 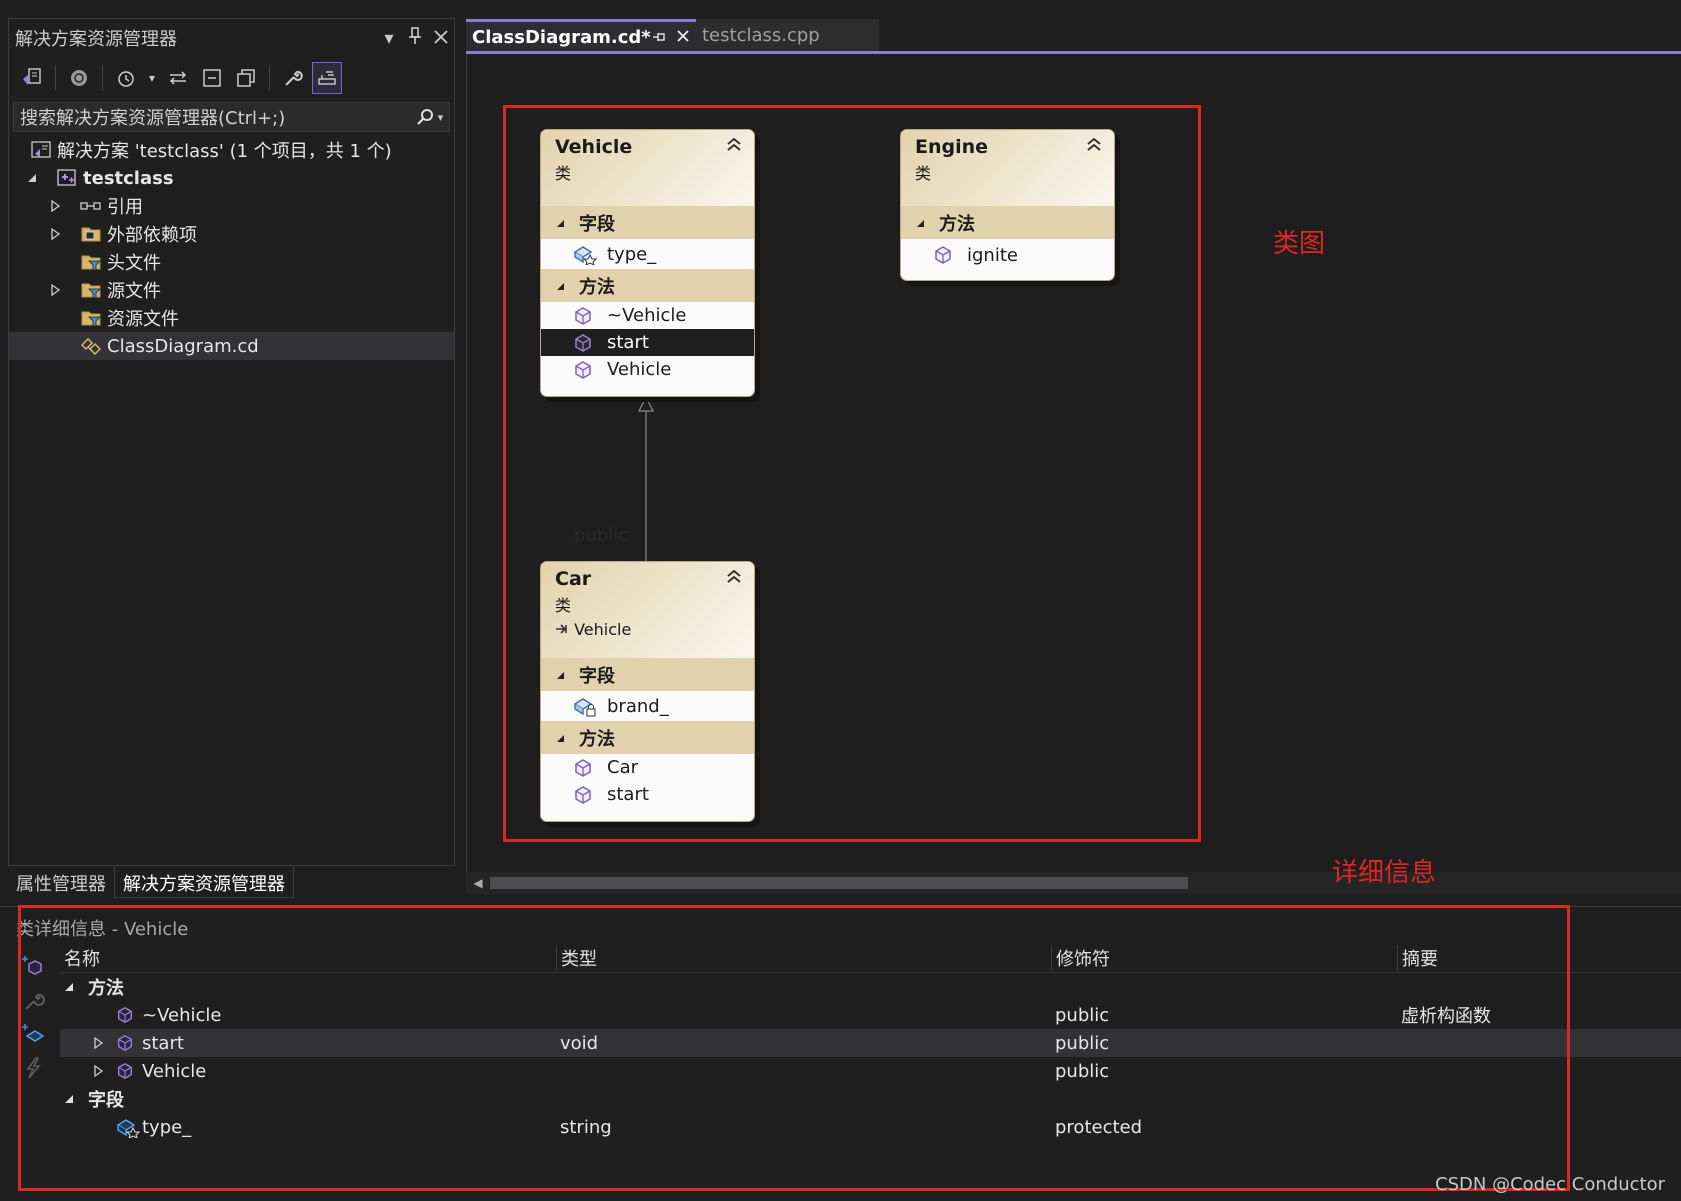 I want to click on document-tabs: ClassDiagram.cd* testclass.cpp, so click(x=672, y=35).